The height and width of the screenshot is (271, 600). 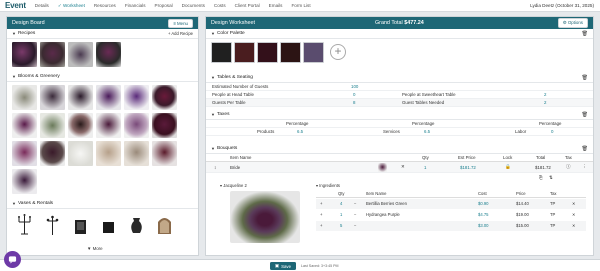 What do you see at coordinates (483, 214) in the screenshot?
I see `ingredient-cost: $4.75` at bounding box center [483, 214].